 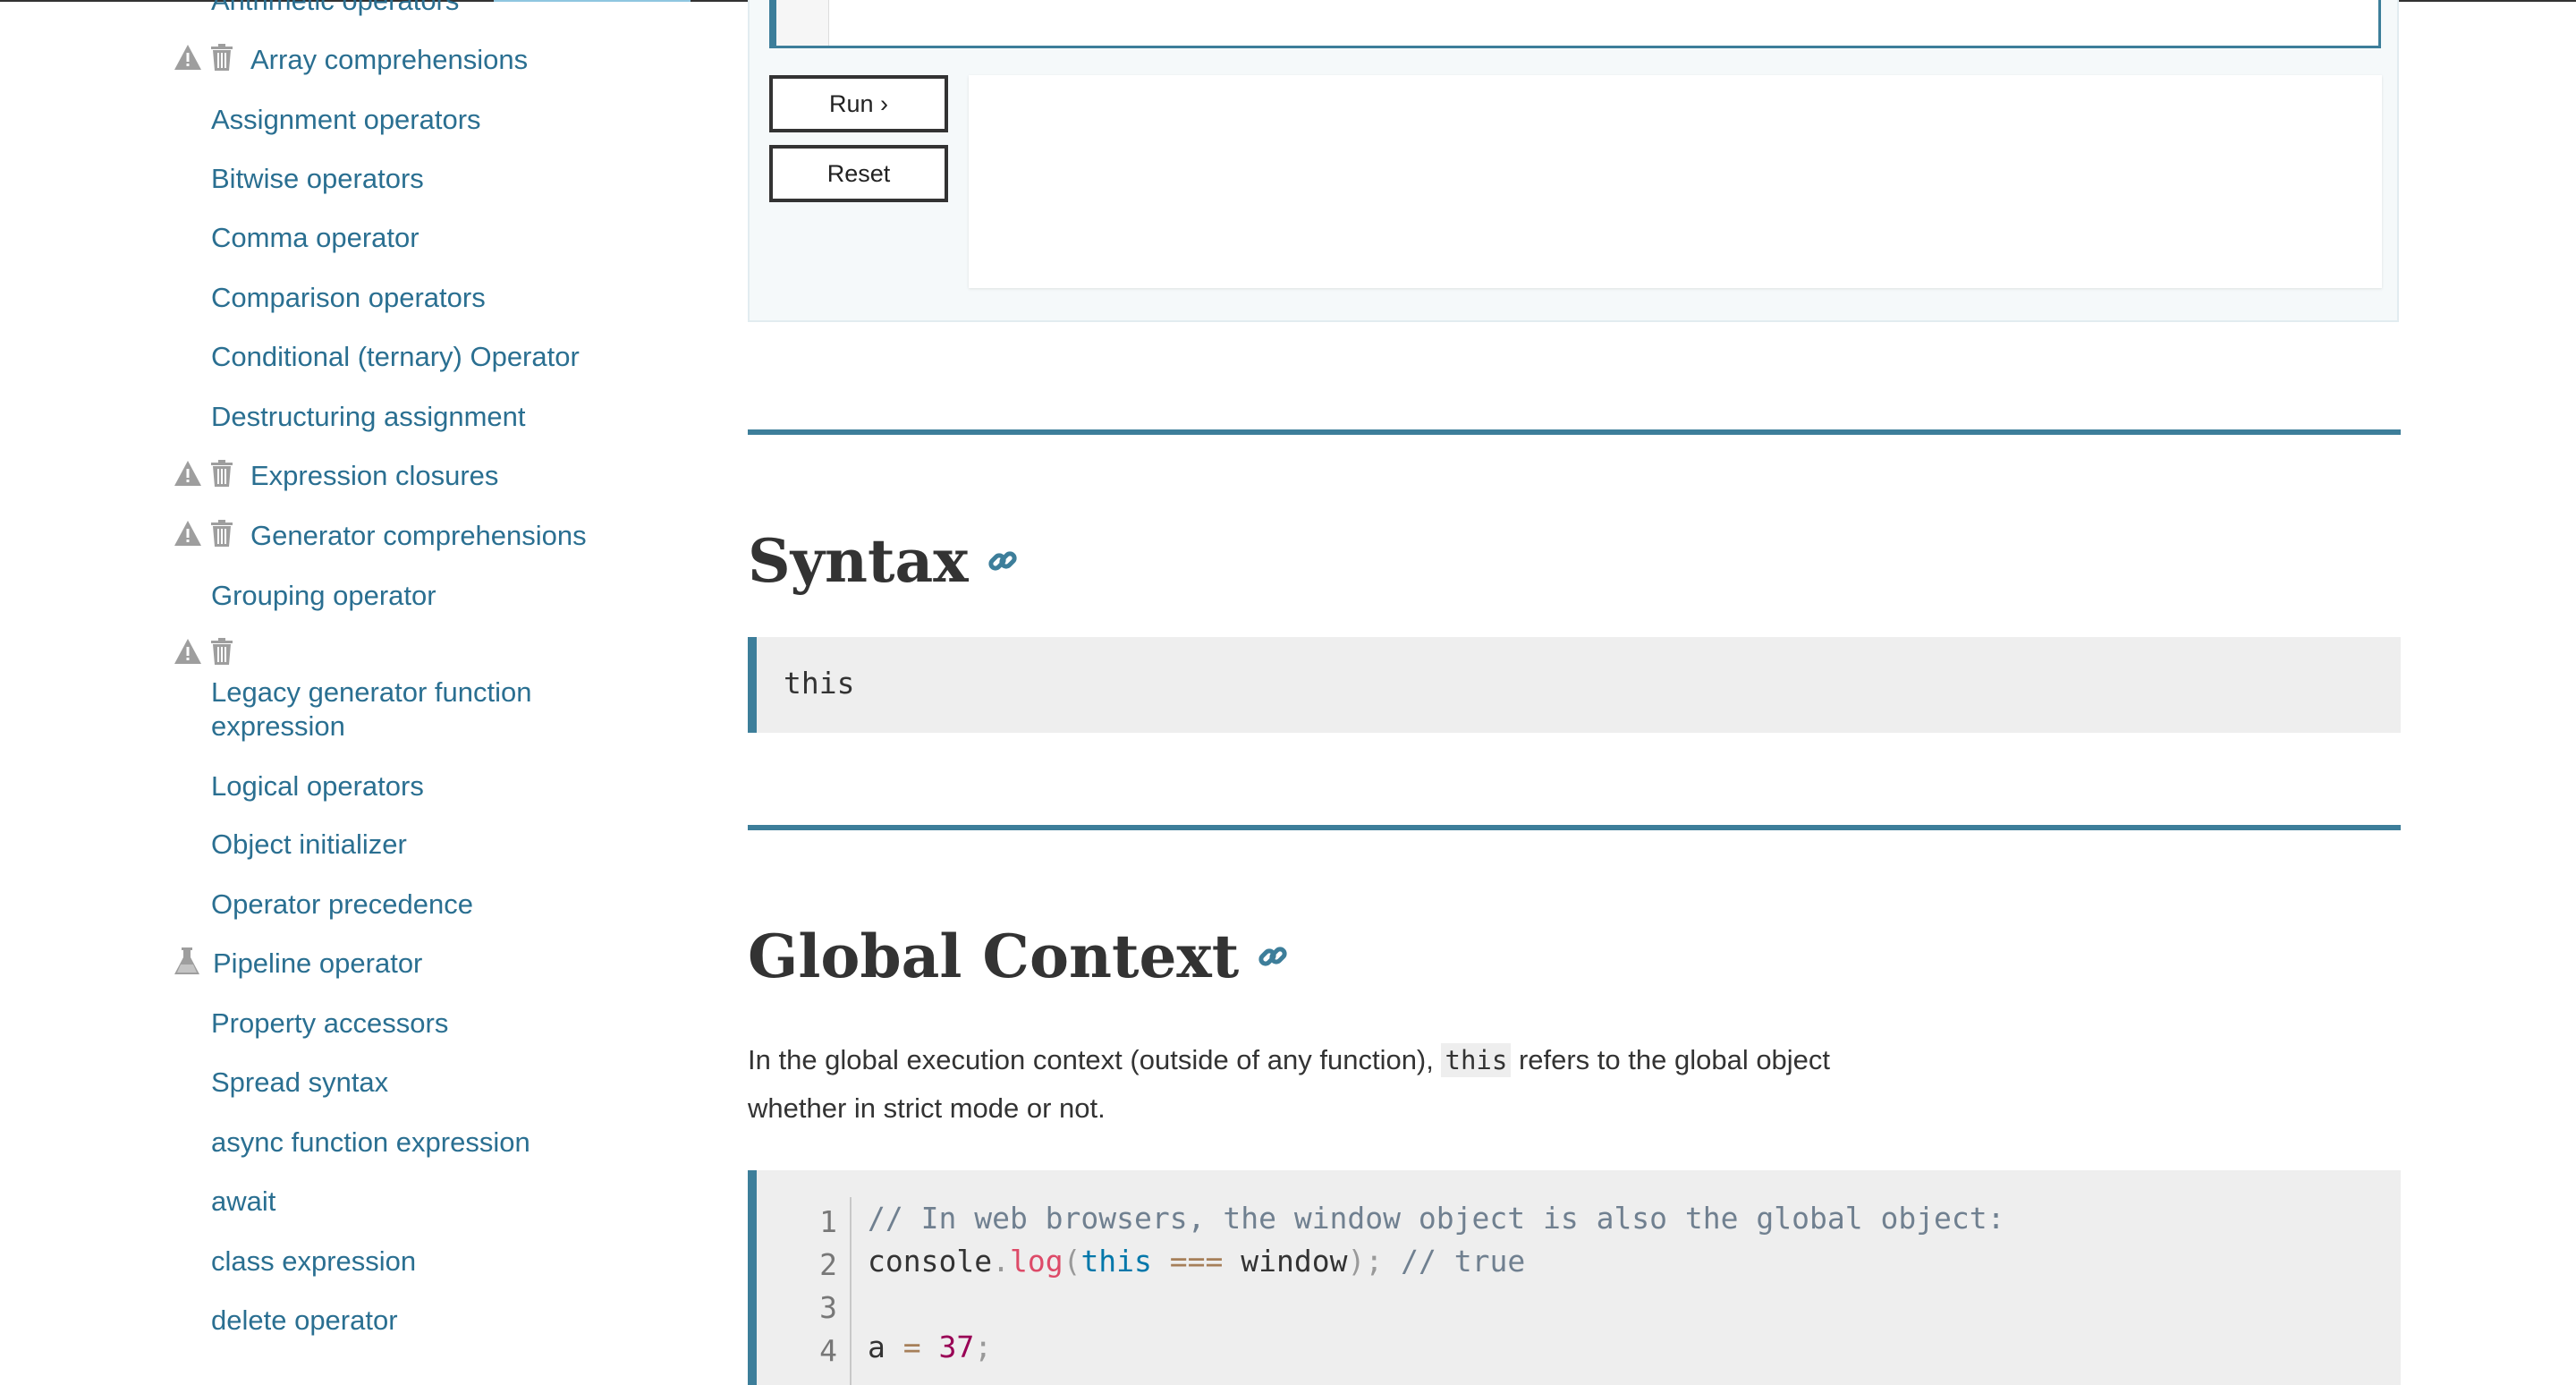 I want to click on syntax-code-block: this, so click(x=1574, y=685).